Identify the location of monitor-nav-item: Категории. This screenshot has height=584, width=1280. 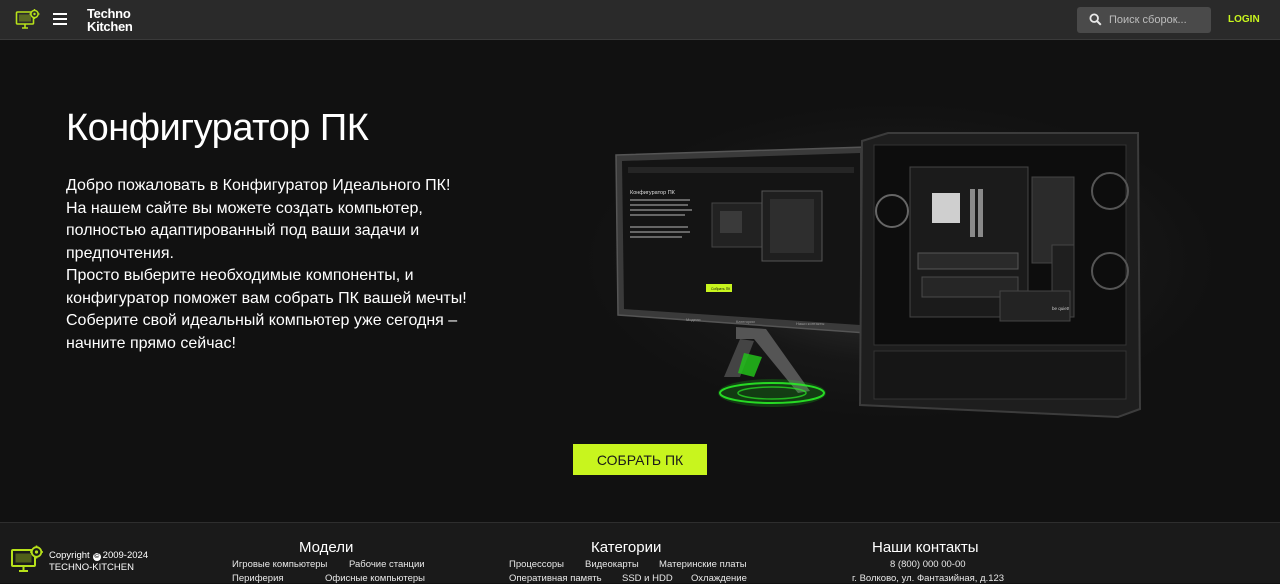
(745, 321).